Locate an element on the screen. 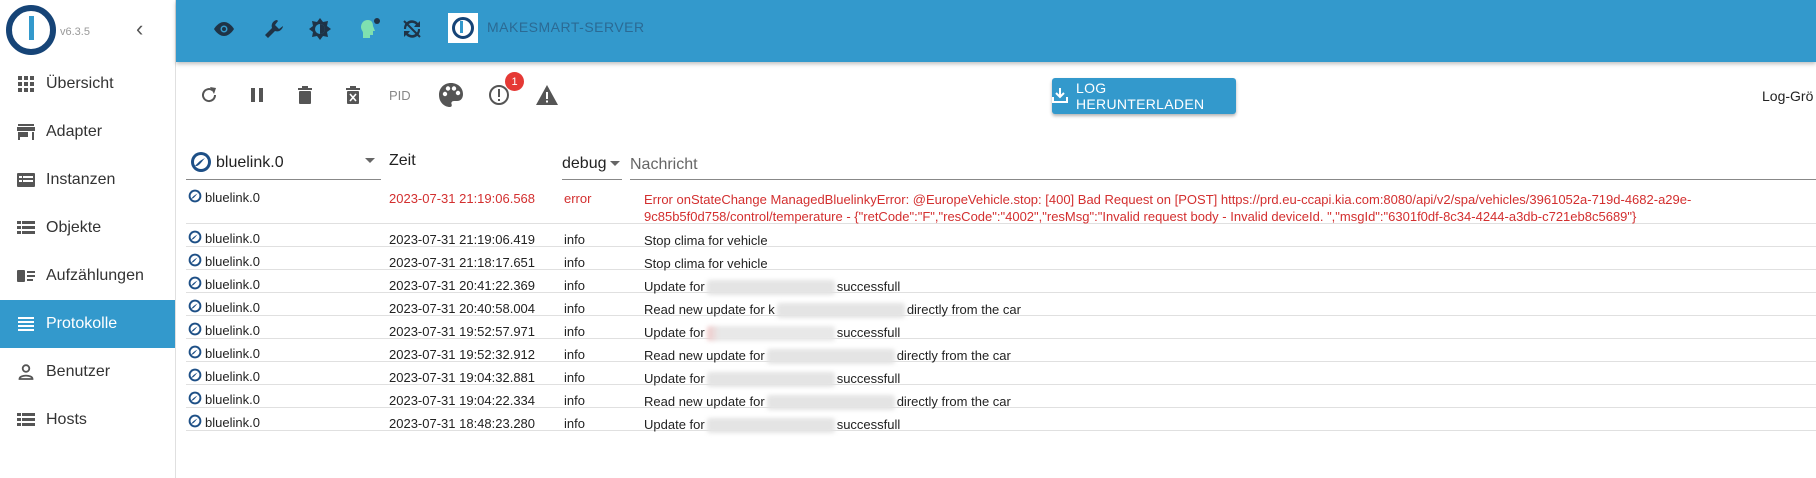  log-message-suffix: successfull is located at coordinates (868, 332).